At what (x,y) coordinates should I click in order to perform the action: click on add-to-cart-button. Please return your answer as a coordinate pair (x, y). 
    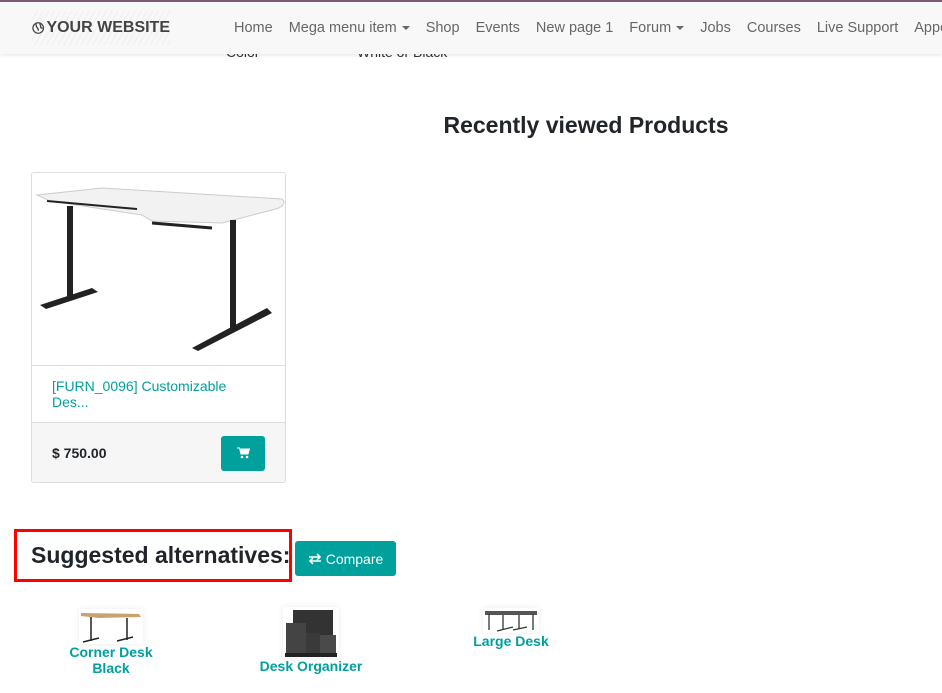
    Looking at the image, I should click on (243, 453).